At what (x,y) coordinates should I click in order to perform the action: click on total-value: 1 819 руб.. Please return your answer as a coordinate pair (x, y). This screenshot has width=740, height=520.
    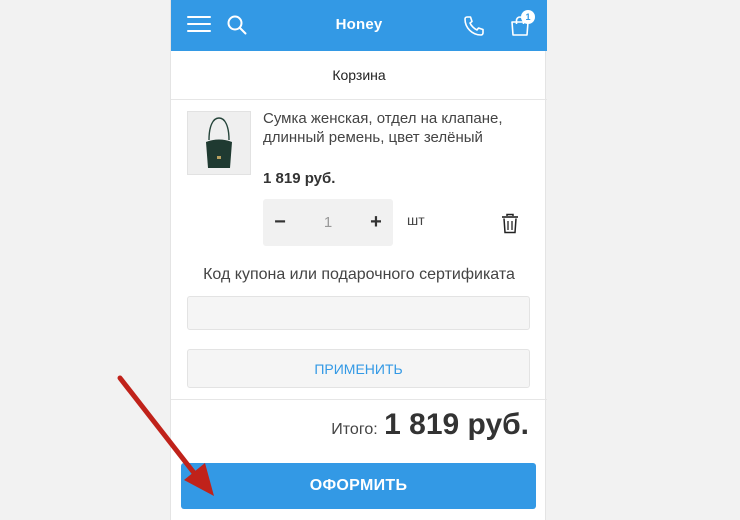
    Looking at the image, I should click on (456, 424).